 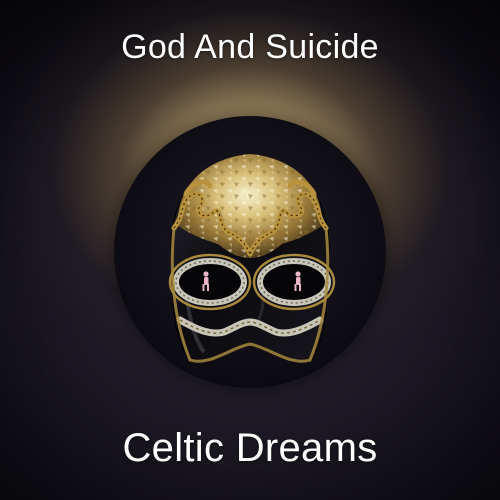 What do you see at coordinates (252, 258) in the screenshot?
I see `mask-icon` at bounding box center [252, 258].